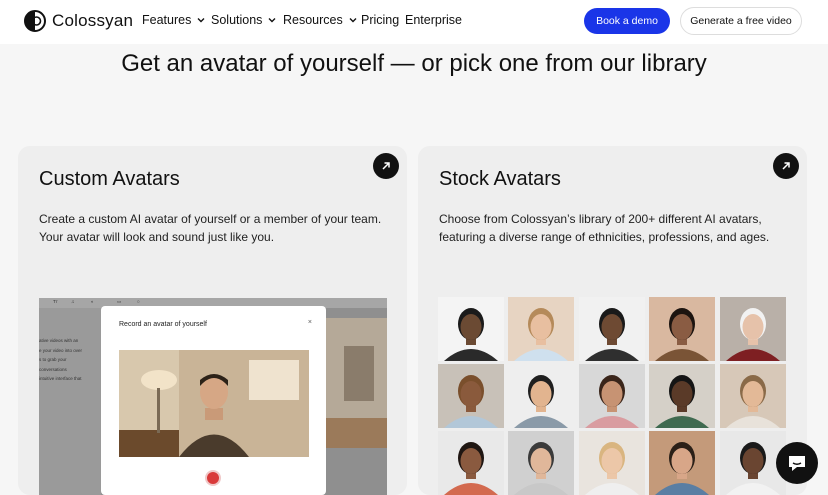 This screenshot has width=828, height=495. I want to click on modal-title: Record an avatar of yourself, so click(163, 324).